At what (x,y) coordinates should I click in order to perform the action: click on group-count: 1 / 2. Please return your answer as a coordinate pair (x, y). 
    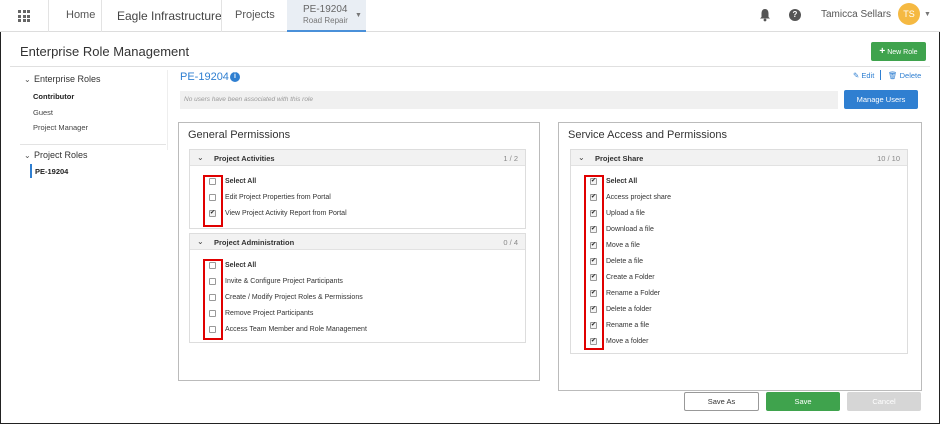
    Looking at the image, I should click on (510, 158).